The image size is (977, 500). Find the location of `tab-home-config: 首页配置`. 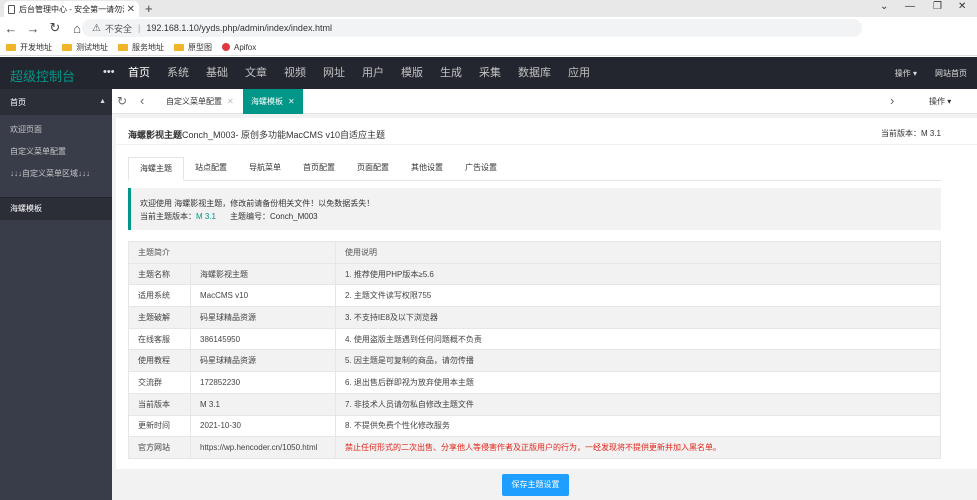

tab-home-config: 首页配置 is located at coordinates (319, 169).